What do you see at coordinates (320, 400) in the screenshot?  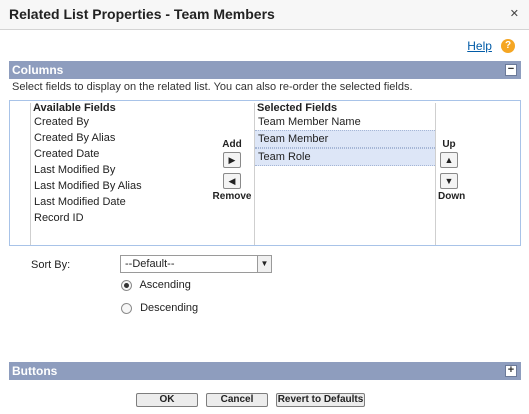 I see `revert-to-defaults-button: Revert to Defaults` at bounding box center [320, 400].